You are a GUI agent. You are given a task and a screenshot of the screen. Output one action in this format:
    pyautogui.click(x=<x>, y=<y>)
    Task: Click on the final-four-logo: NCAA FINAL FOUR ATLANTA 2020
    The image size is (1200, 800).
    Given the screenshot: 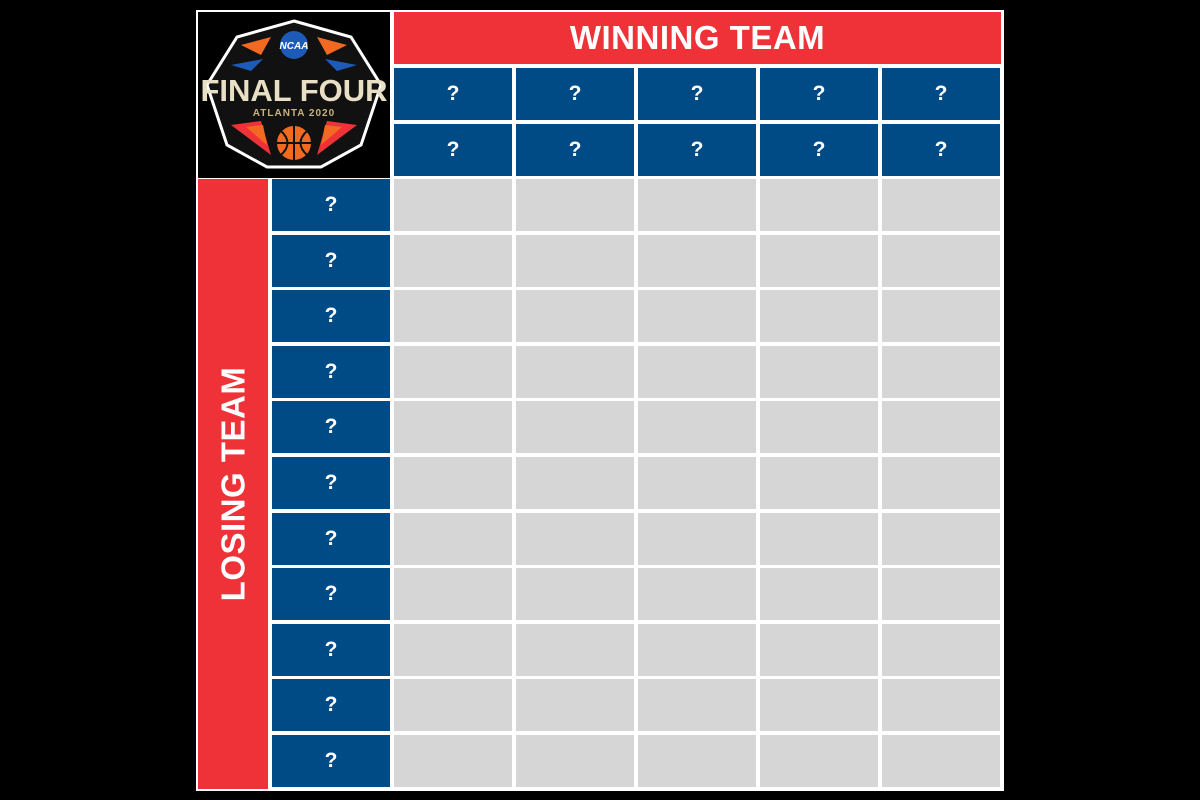 What is the action you would take?
    pyautogui.click(x=294, y=95)
    